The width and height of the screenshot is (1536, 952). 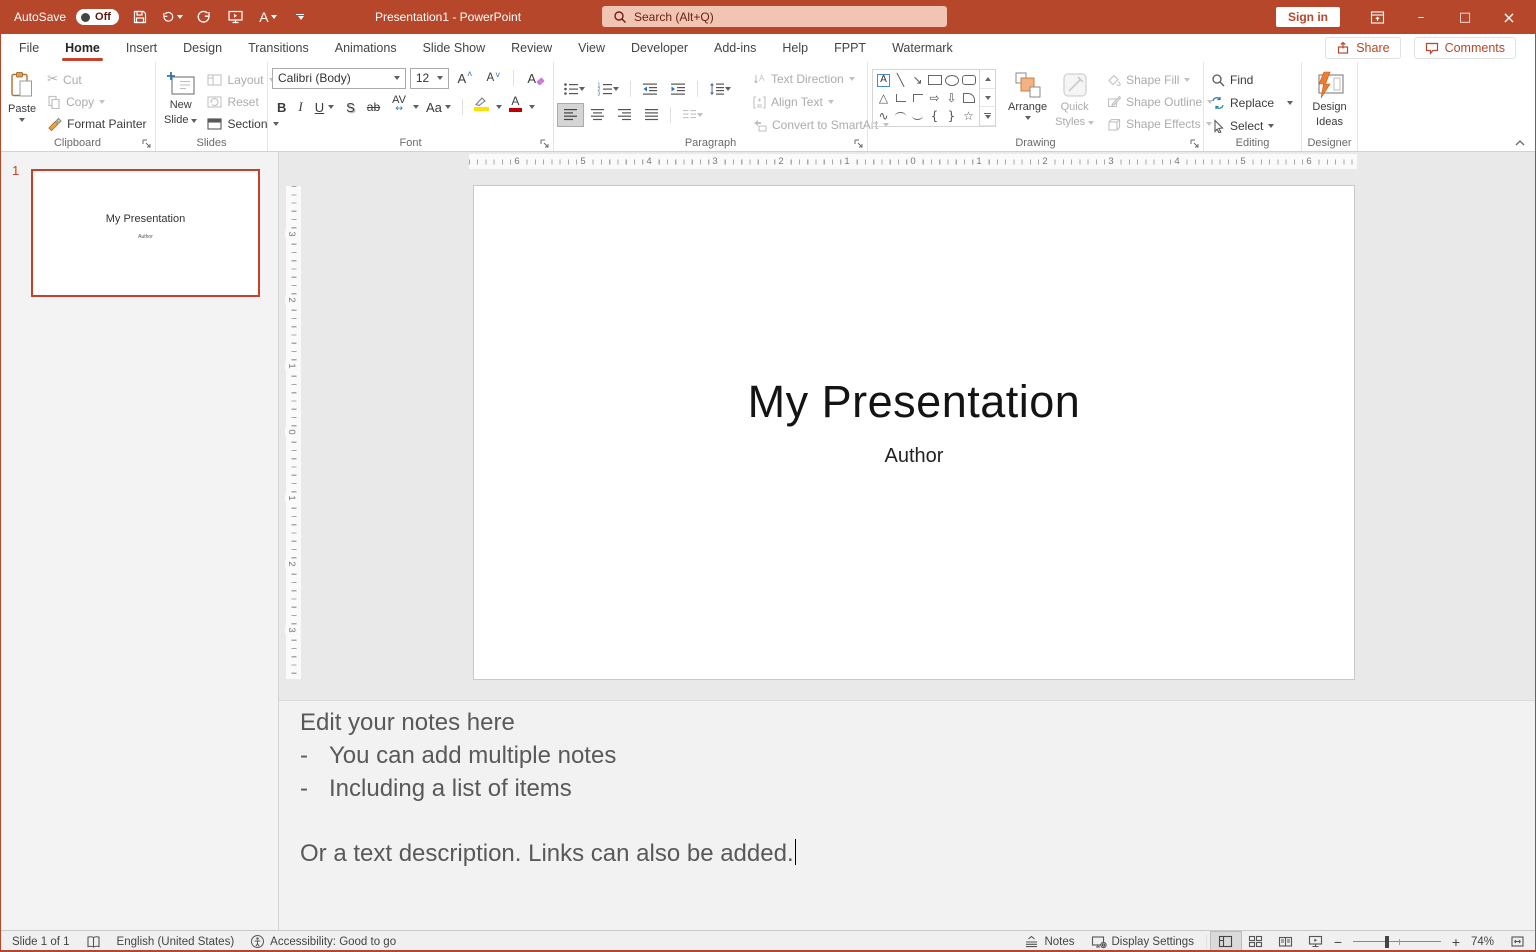 What do you see at coordinates (574, 89) in the screenshot?
I see `bullets-button` at bounding box center [574, 89].